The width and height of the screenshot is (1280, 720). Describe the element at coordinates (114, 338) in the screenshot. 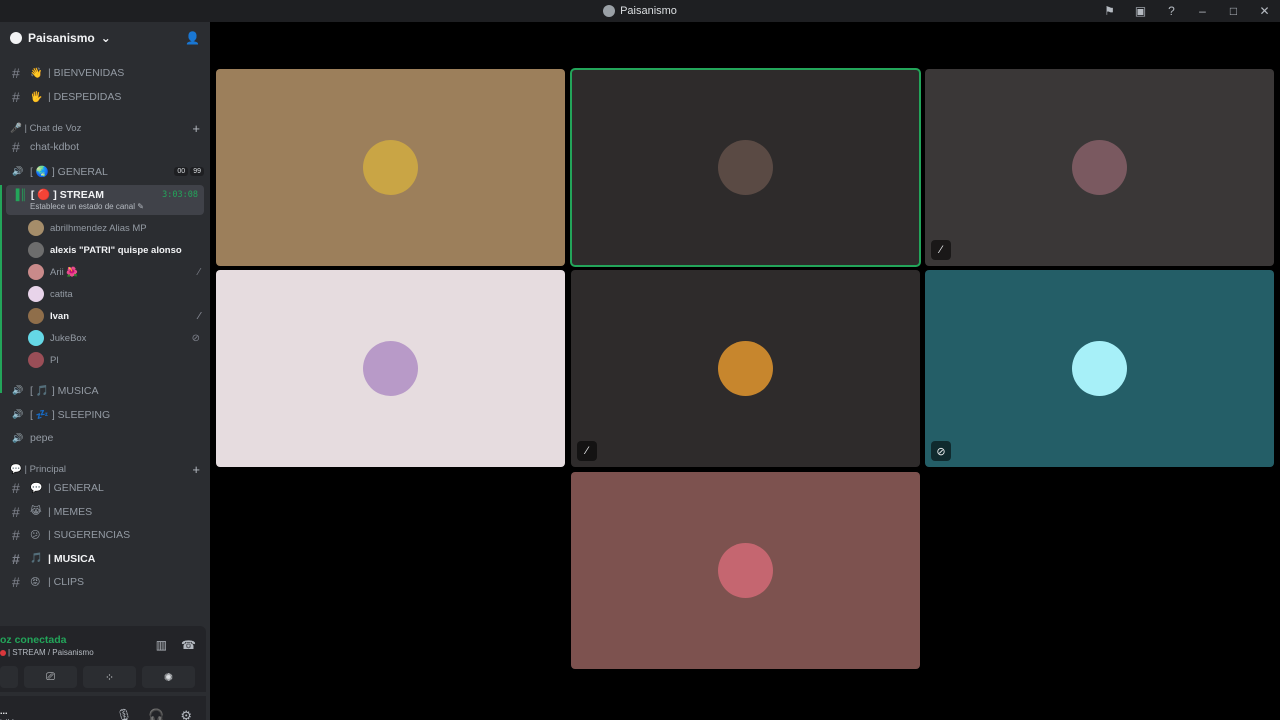

I see `voice-user: JukeBox ⊘` at that location.